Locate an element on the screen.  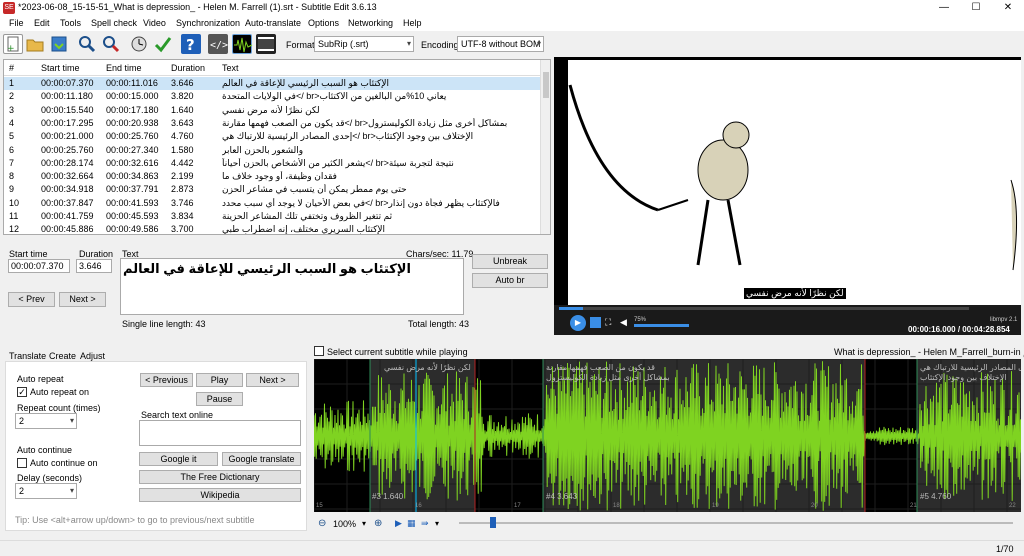
auto-continue-checkbox is located at coordinates (22, 463).